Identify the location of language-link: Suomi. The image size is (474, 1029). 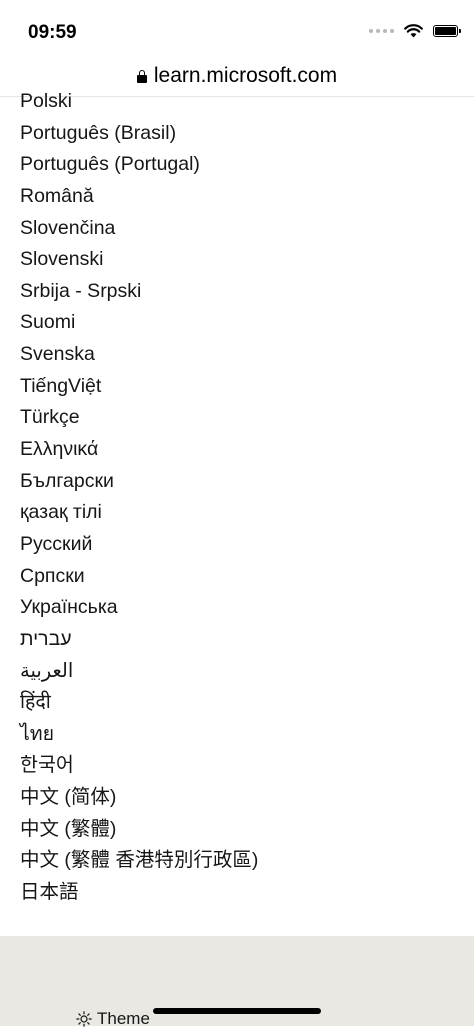
(237, 323).